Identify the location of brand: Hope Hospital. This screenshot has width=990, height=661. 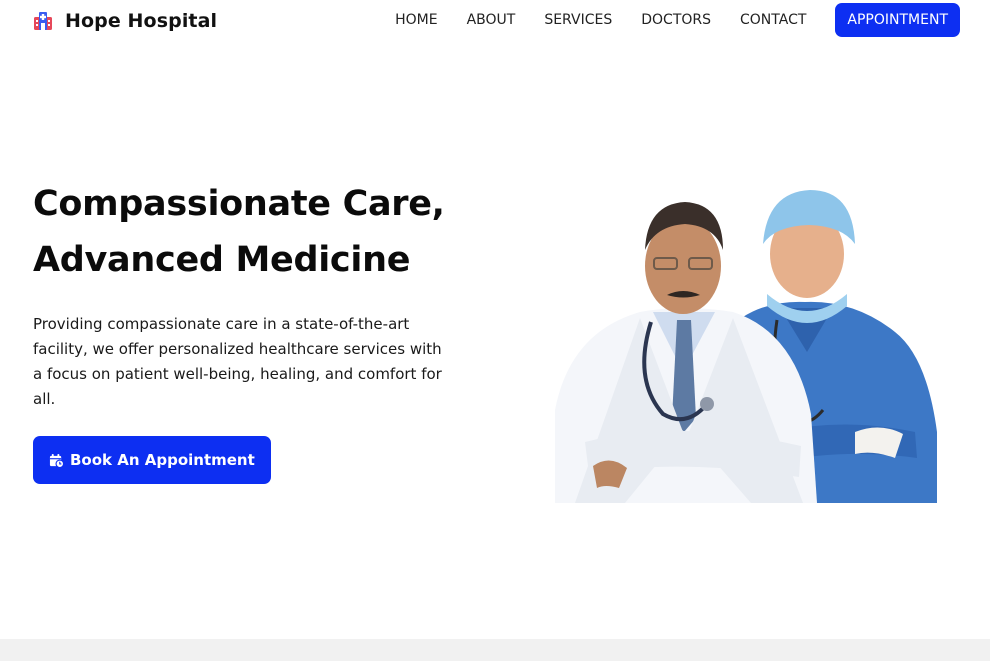
(125, 21).